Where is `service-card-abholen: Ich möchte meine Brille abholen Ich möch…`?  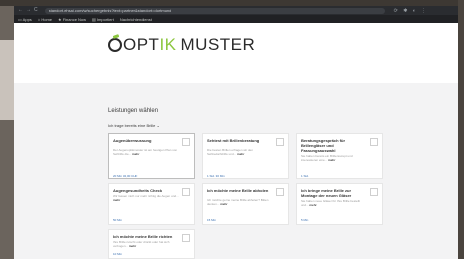
service-card-abholen: Ich möchte meine Brille abholen Ich möch… is located at coordinates (245, 204).